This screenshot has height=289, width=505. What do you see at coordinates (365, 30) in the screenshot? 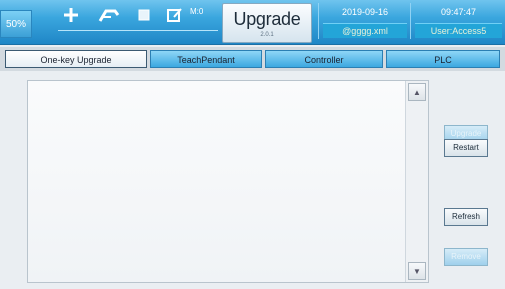
I see `file-label: @gggg.xml` at bounding box center [365, 30].